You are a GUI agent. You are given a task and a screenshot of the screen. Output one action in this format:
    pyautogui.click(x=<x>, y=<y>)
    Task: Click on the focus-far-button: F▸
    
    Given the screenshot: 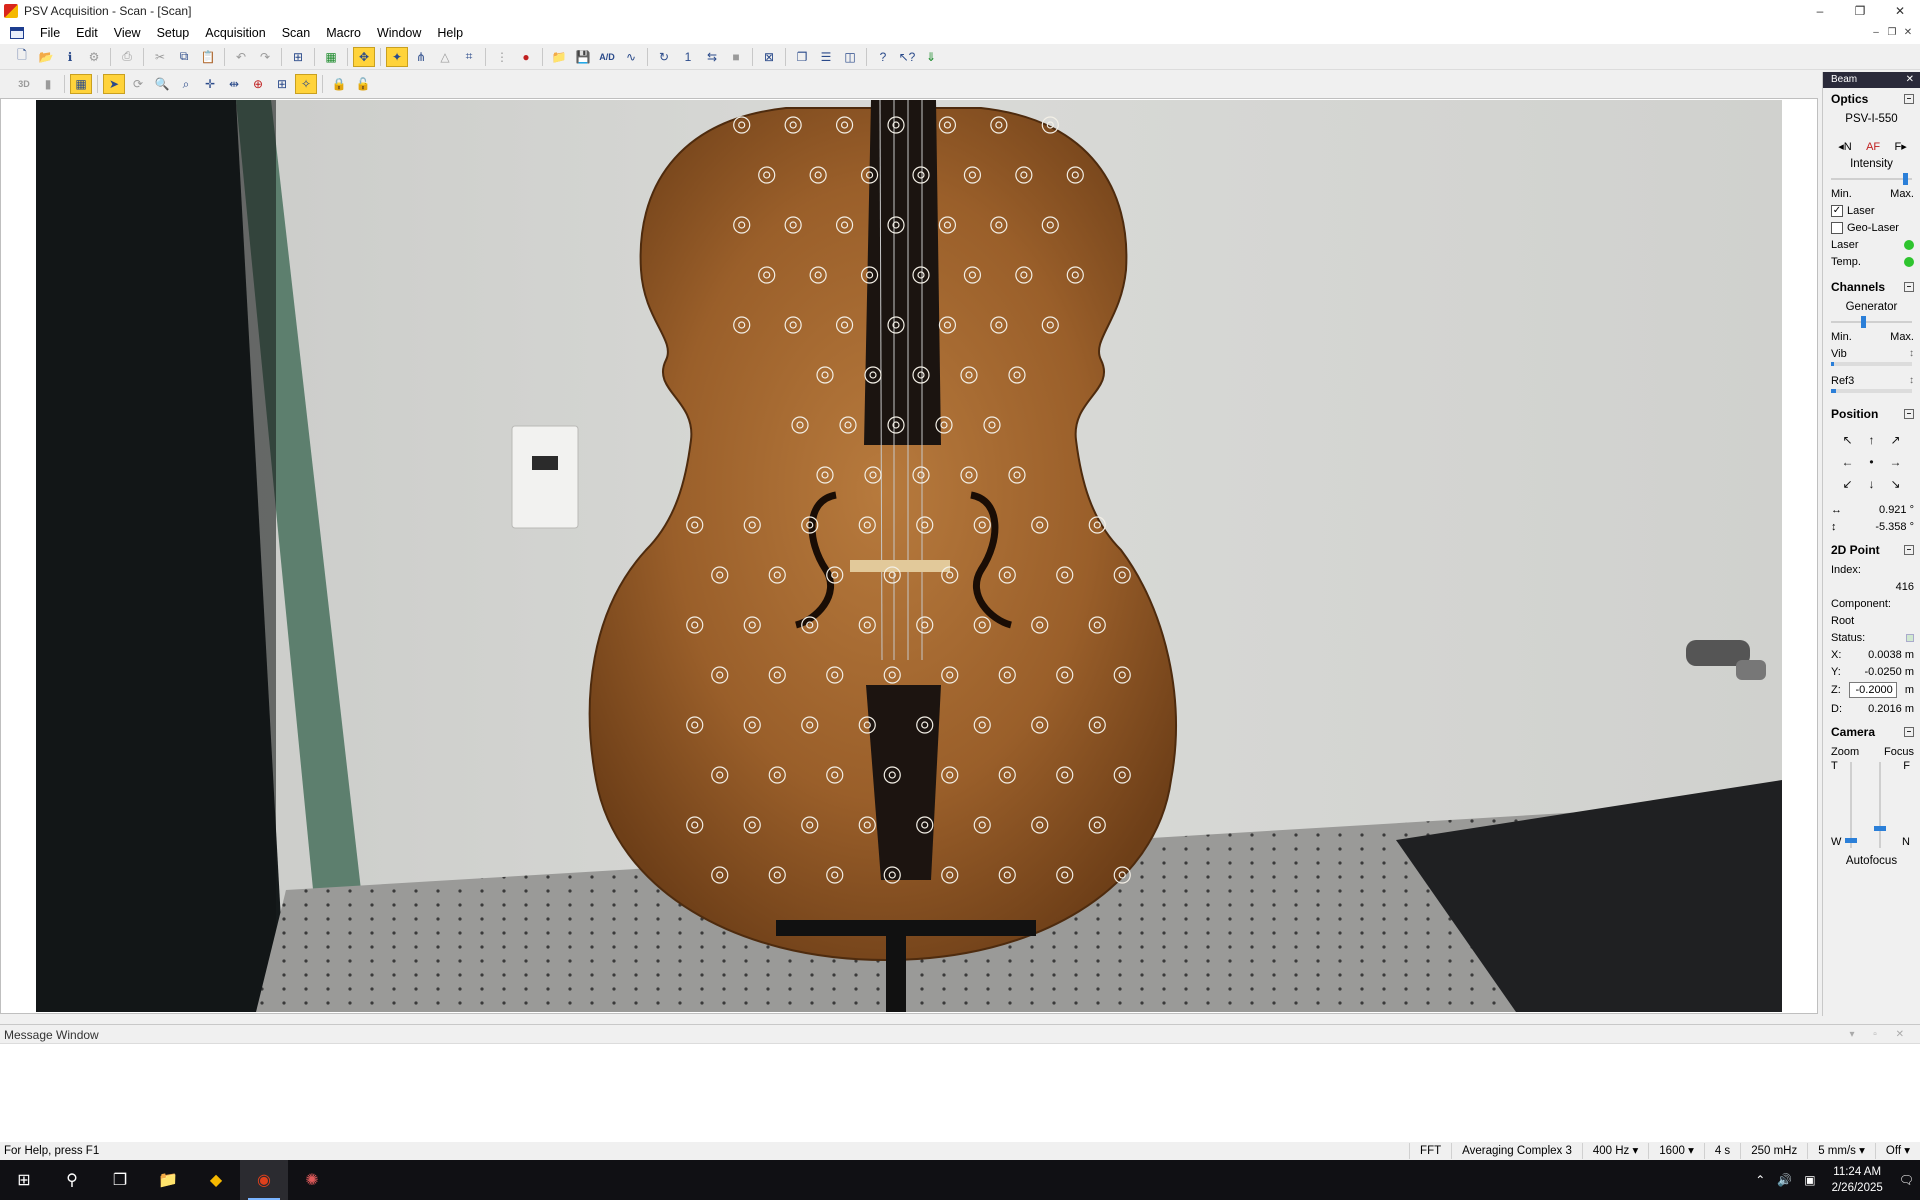 What is the action you would take?
    pyautogui.click(x=1901, y=146)
    